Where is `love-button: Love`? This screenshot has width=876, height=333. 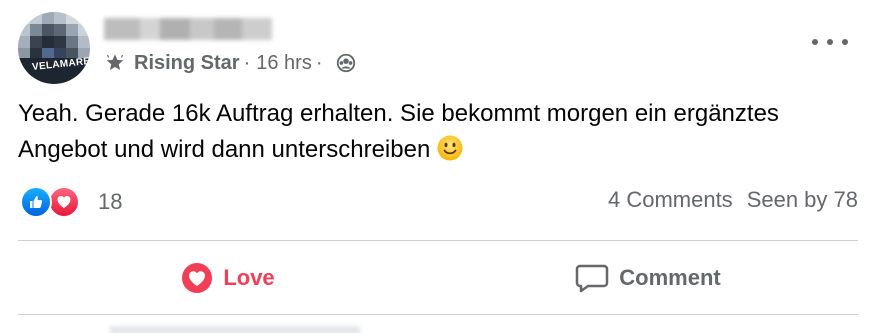 love-button: Love is located at coordinates (228, 278).